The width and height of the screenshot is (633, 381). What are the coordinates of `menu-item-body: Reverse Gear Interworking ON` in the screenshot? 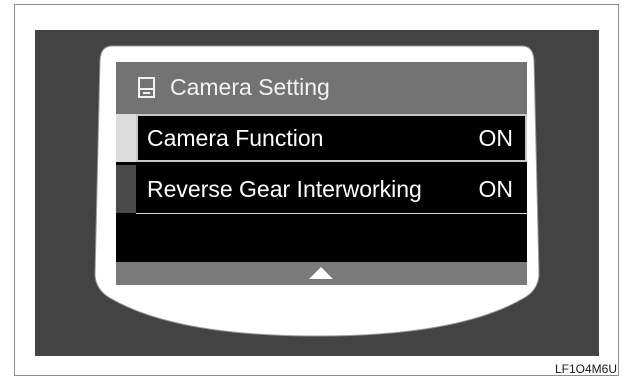 It's located at (331, 189).